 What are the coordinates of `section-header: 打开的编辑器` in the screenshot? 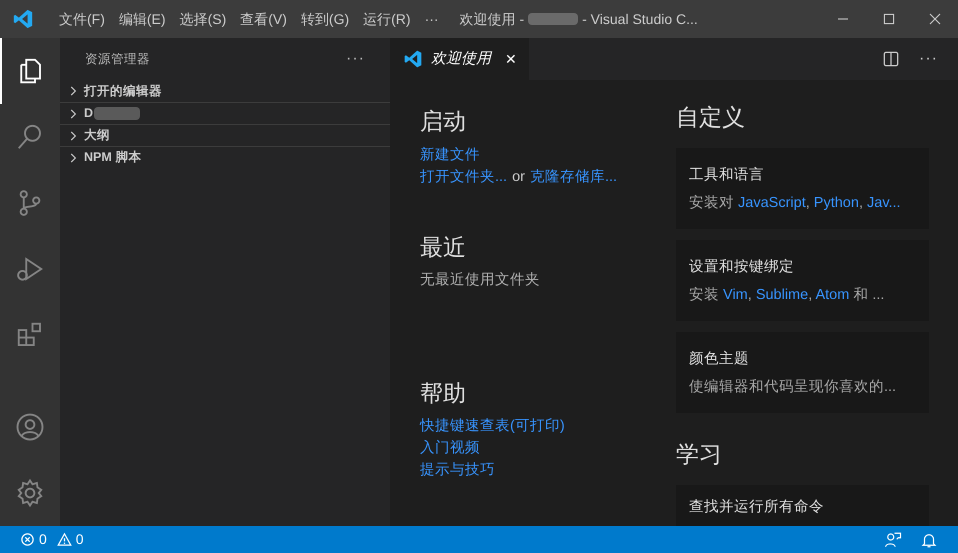 It's located at (225, 91).